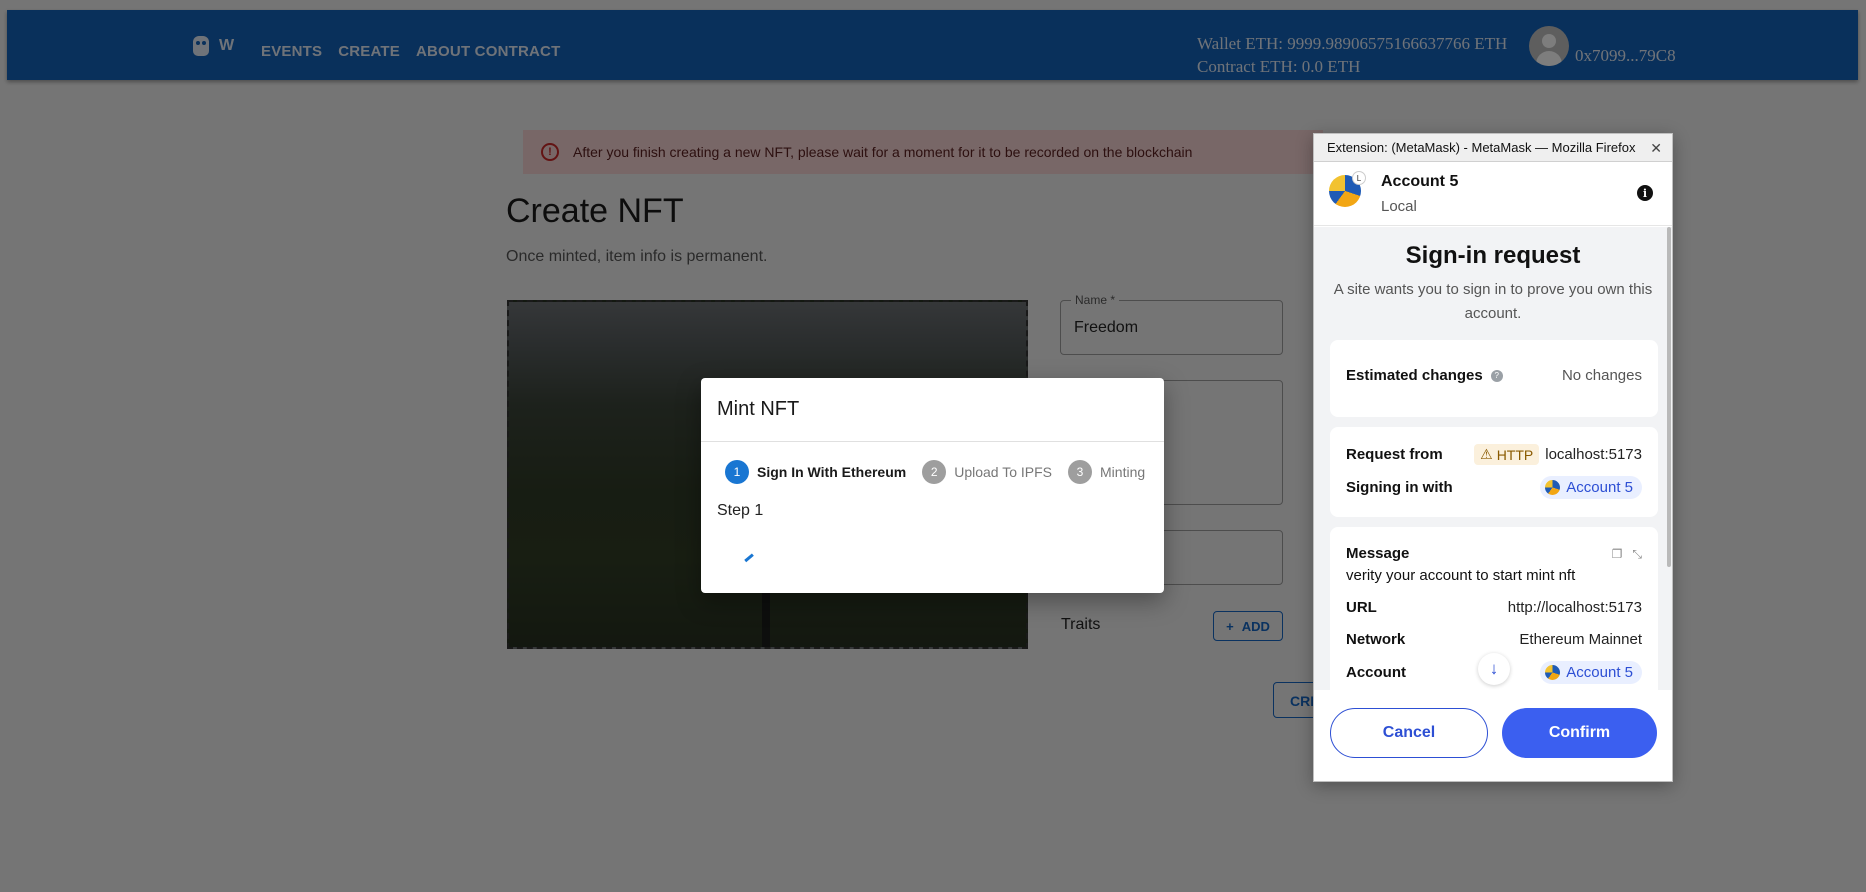  I want to click on scrollbar, so click(1669, 397).